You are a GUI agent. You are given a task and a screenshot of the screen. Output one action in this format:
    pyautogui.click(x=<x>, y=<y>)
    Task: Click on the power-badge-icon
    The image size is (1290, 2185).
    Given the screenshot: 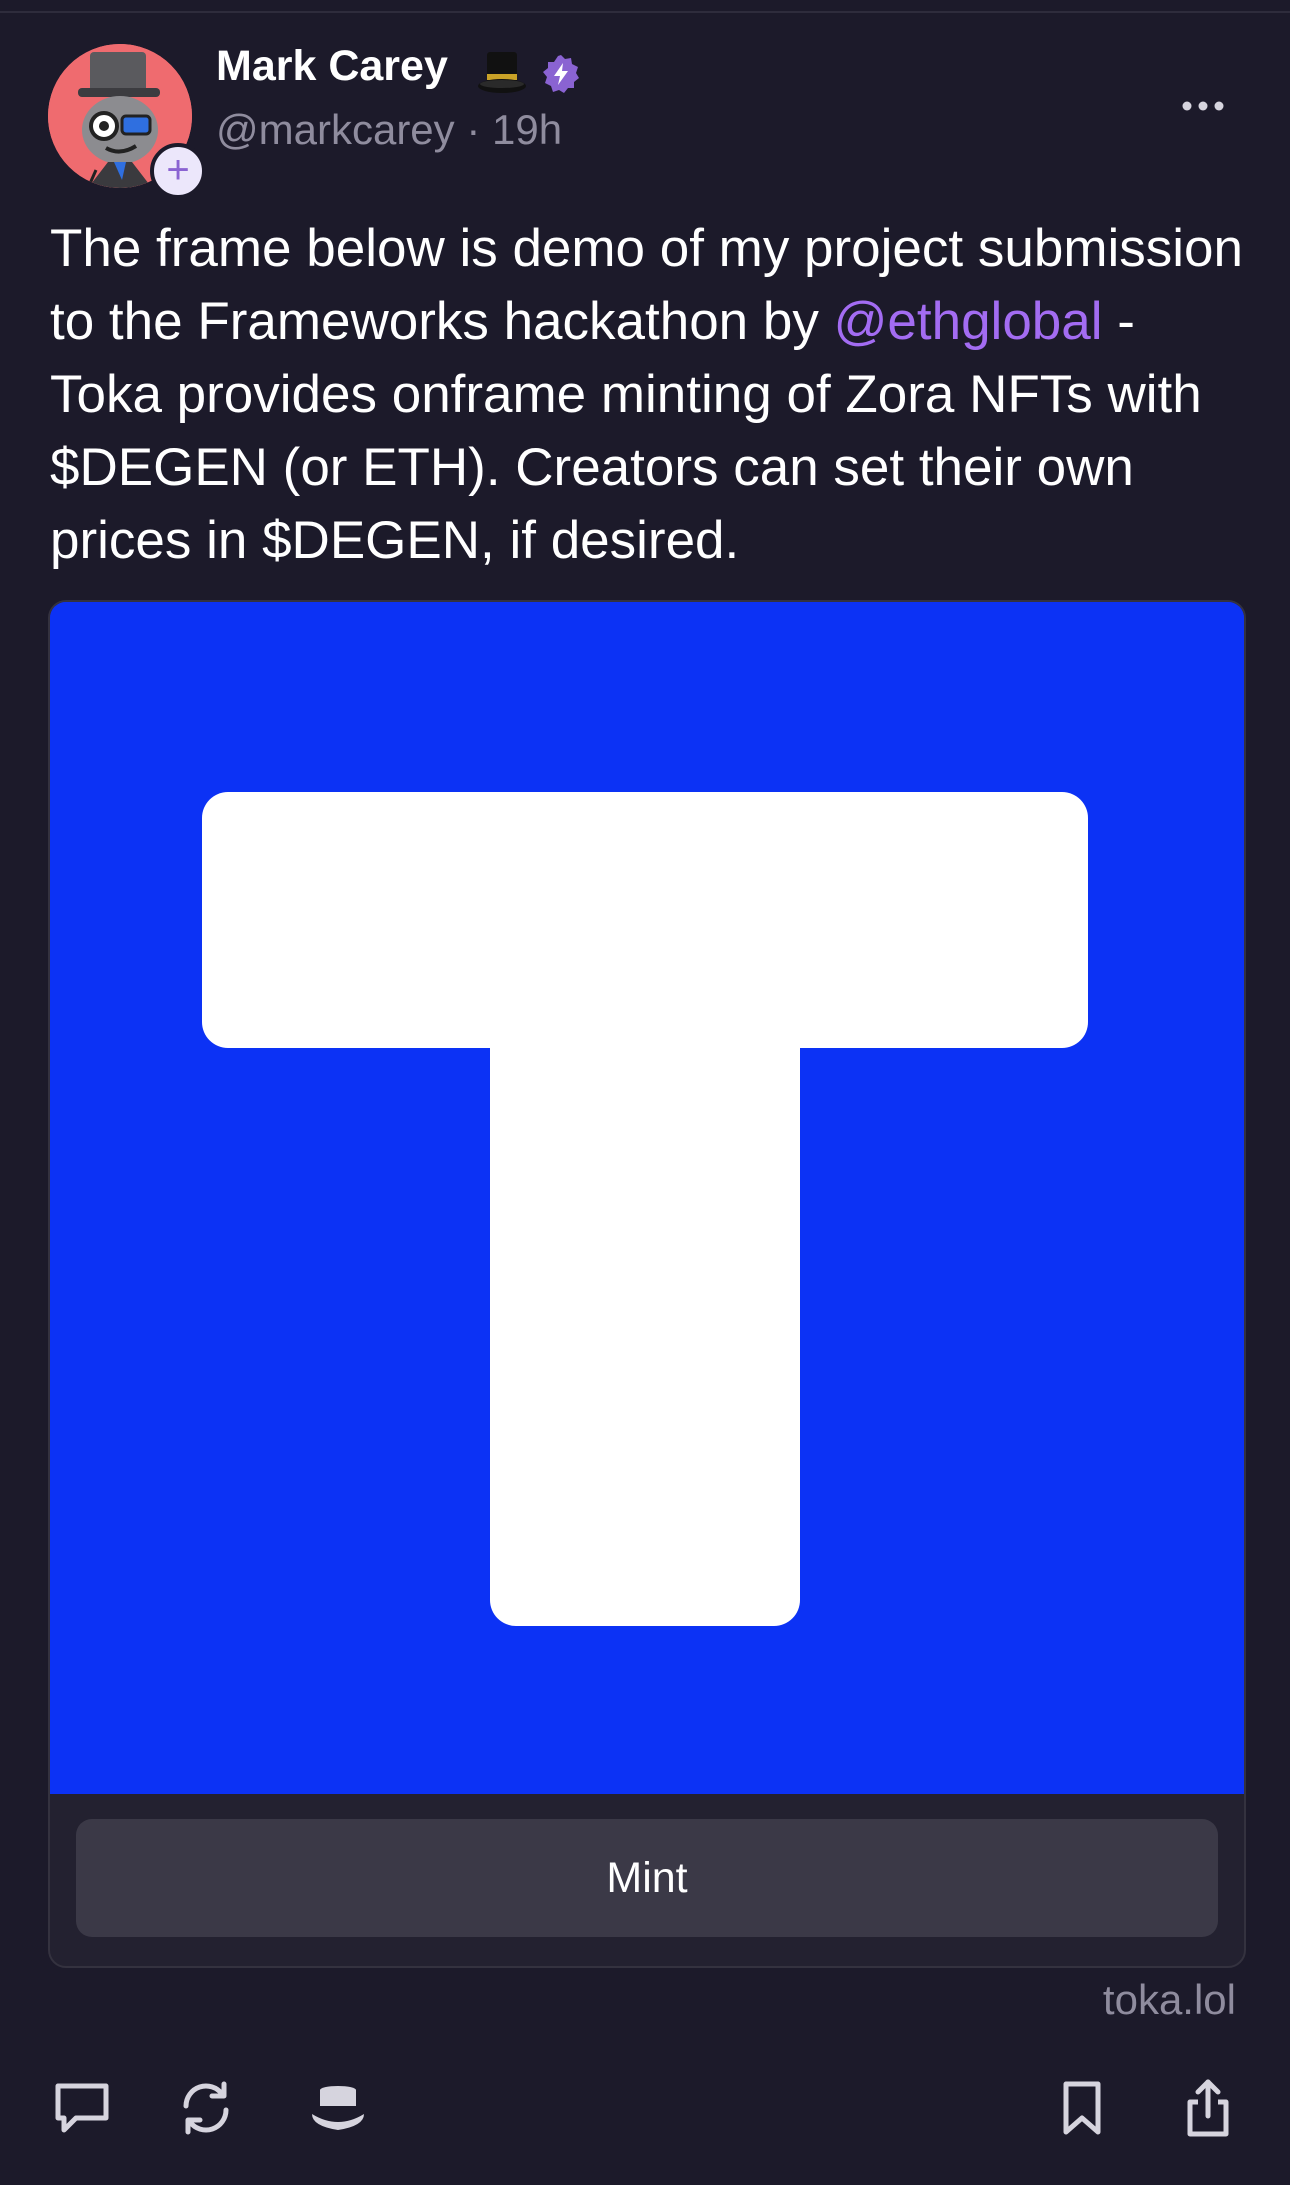 What is the action you would take?
    pyautogui.click(x=561, y=74)
    